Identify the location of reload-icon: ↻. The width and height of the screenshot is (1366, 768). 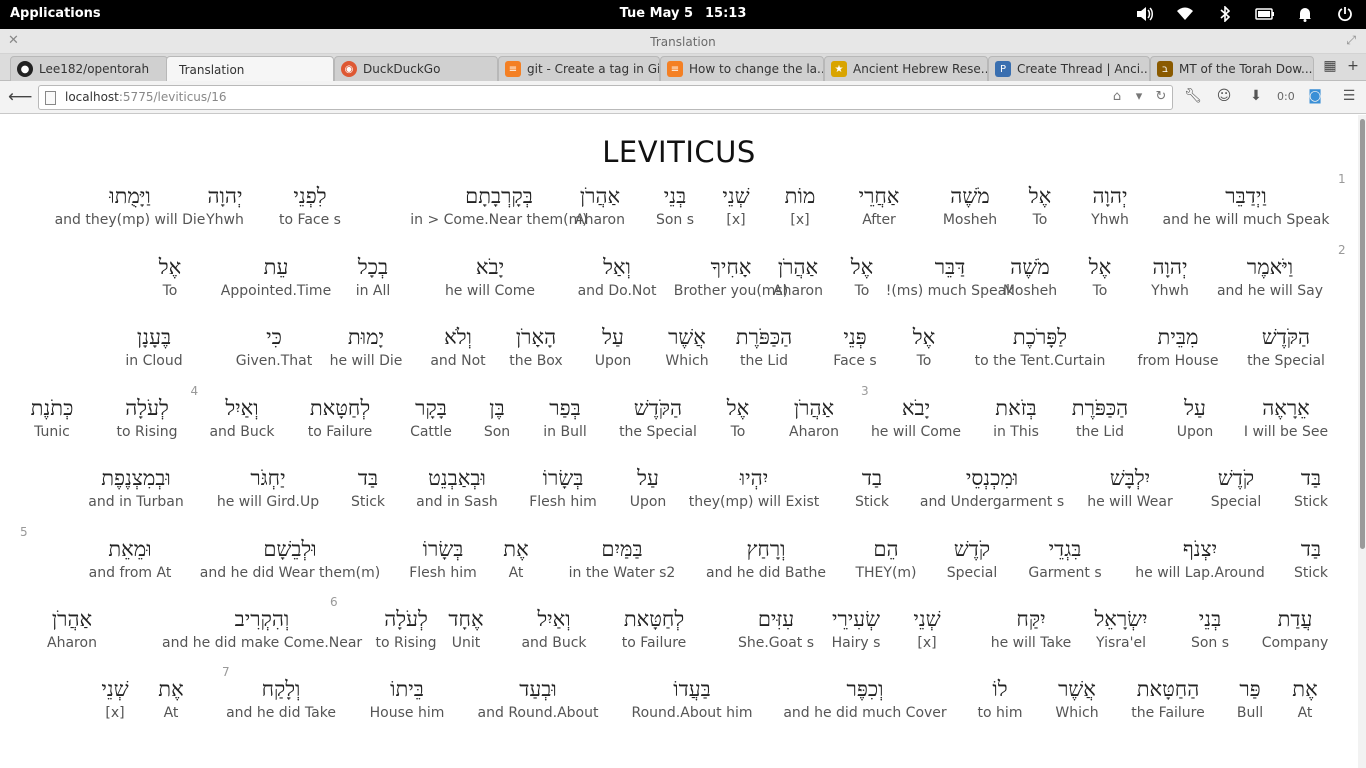
(1161, 98).